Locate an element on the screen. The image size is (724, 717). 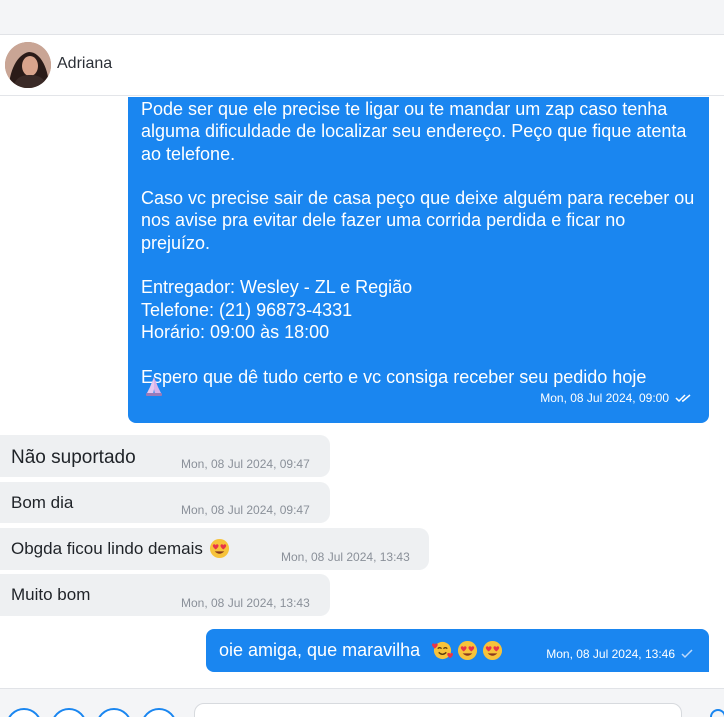
incoming-message: Não suportado Mon, 08 Jul 2024, 09:47 is located at coordinates (165, 456).